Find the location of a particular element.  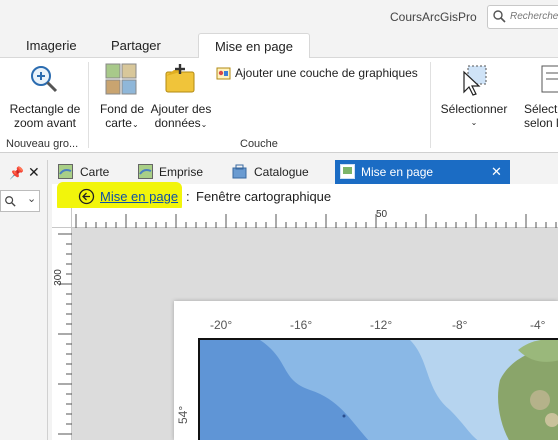

select-by-icon is located at coordinates (549, 79).